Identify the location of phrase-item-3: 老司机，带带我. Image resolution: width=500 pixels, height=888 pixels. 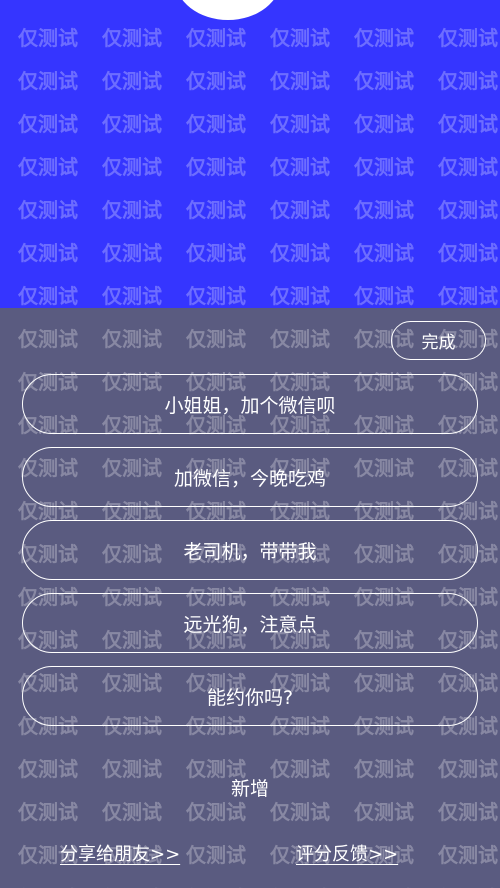
(250, 550).